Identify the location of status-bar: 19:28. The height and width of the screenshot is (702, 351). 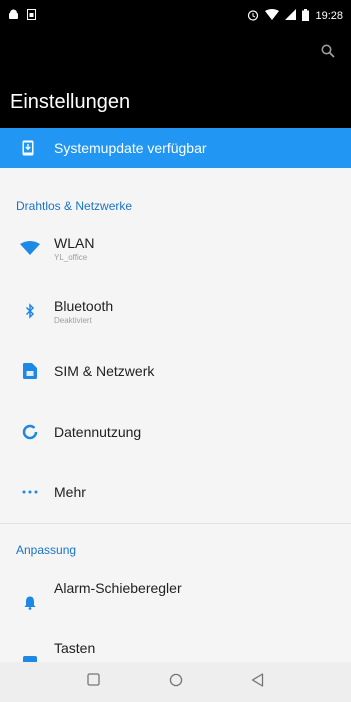
(175, 16).